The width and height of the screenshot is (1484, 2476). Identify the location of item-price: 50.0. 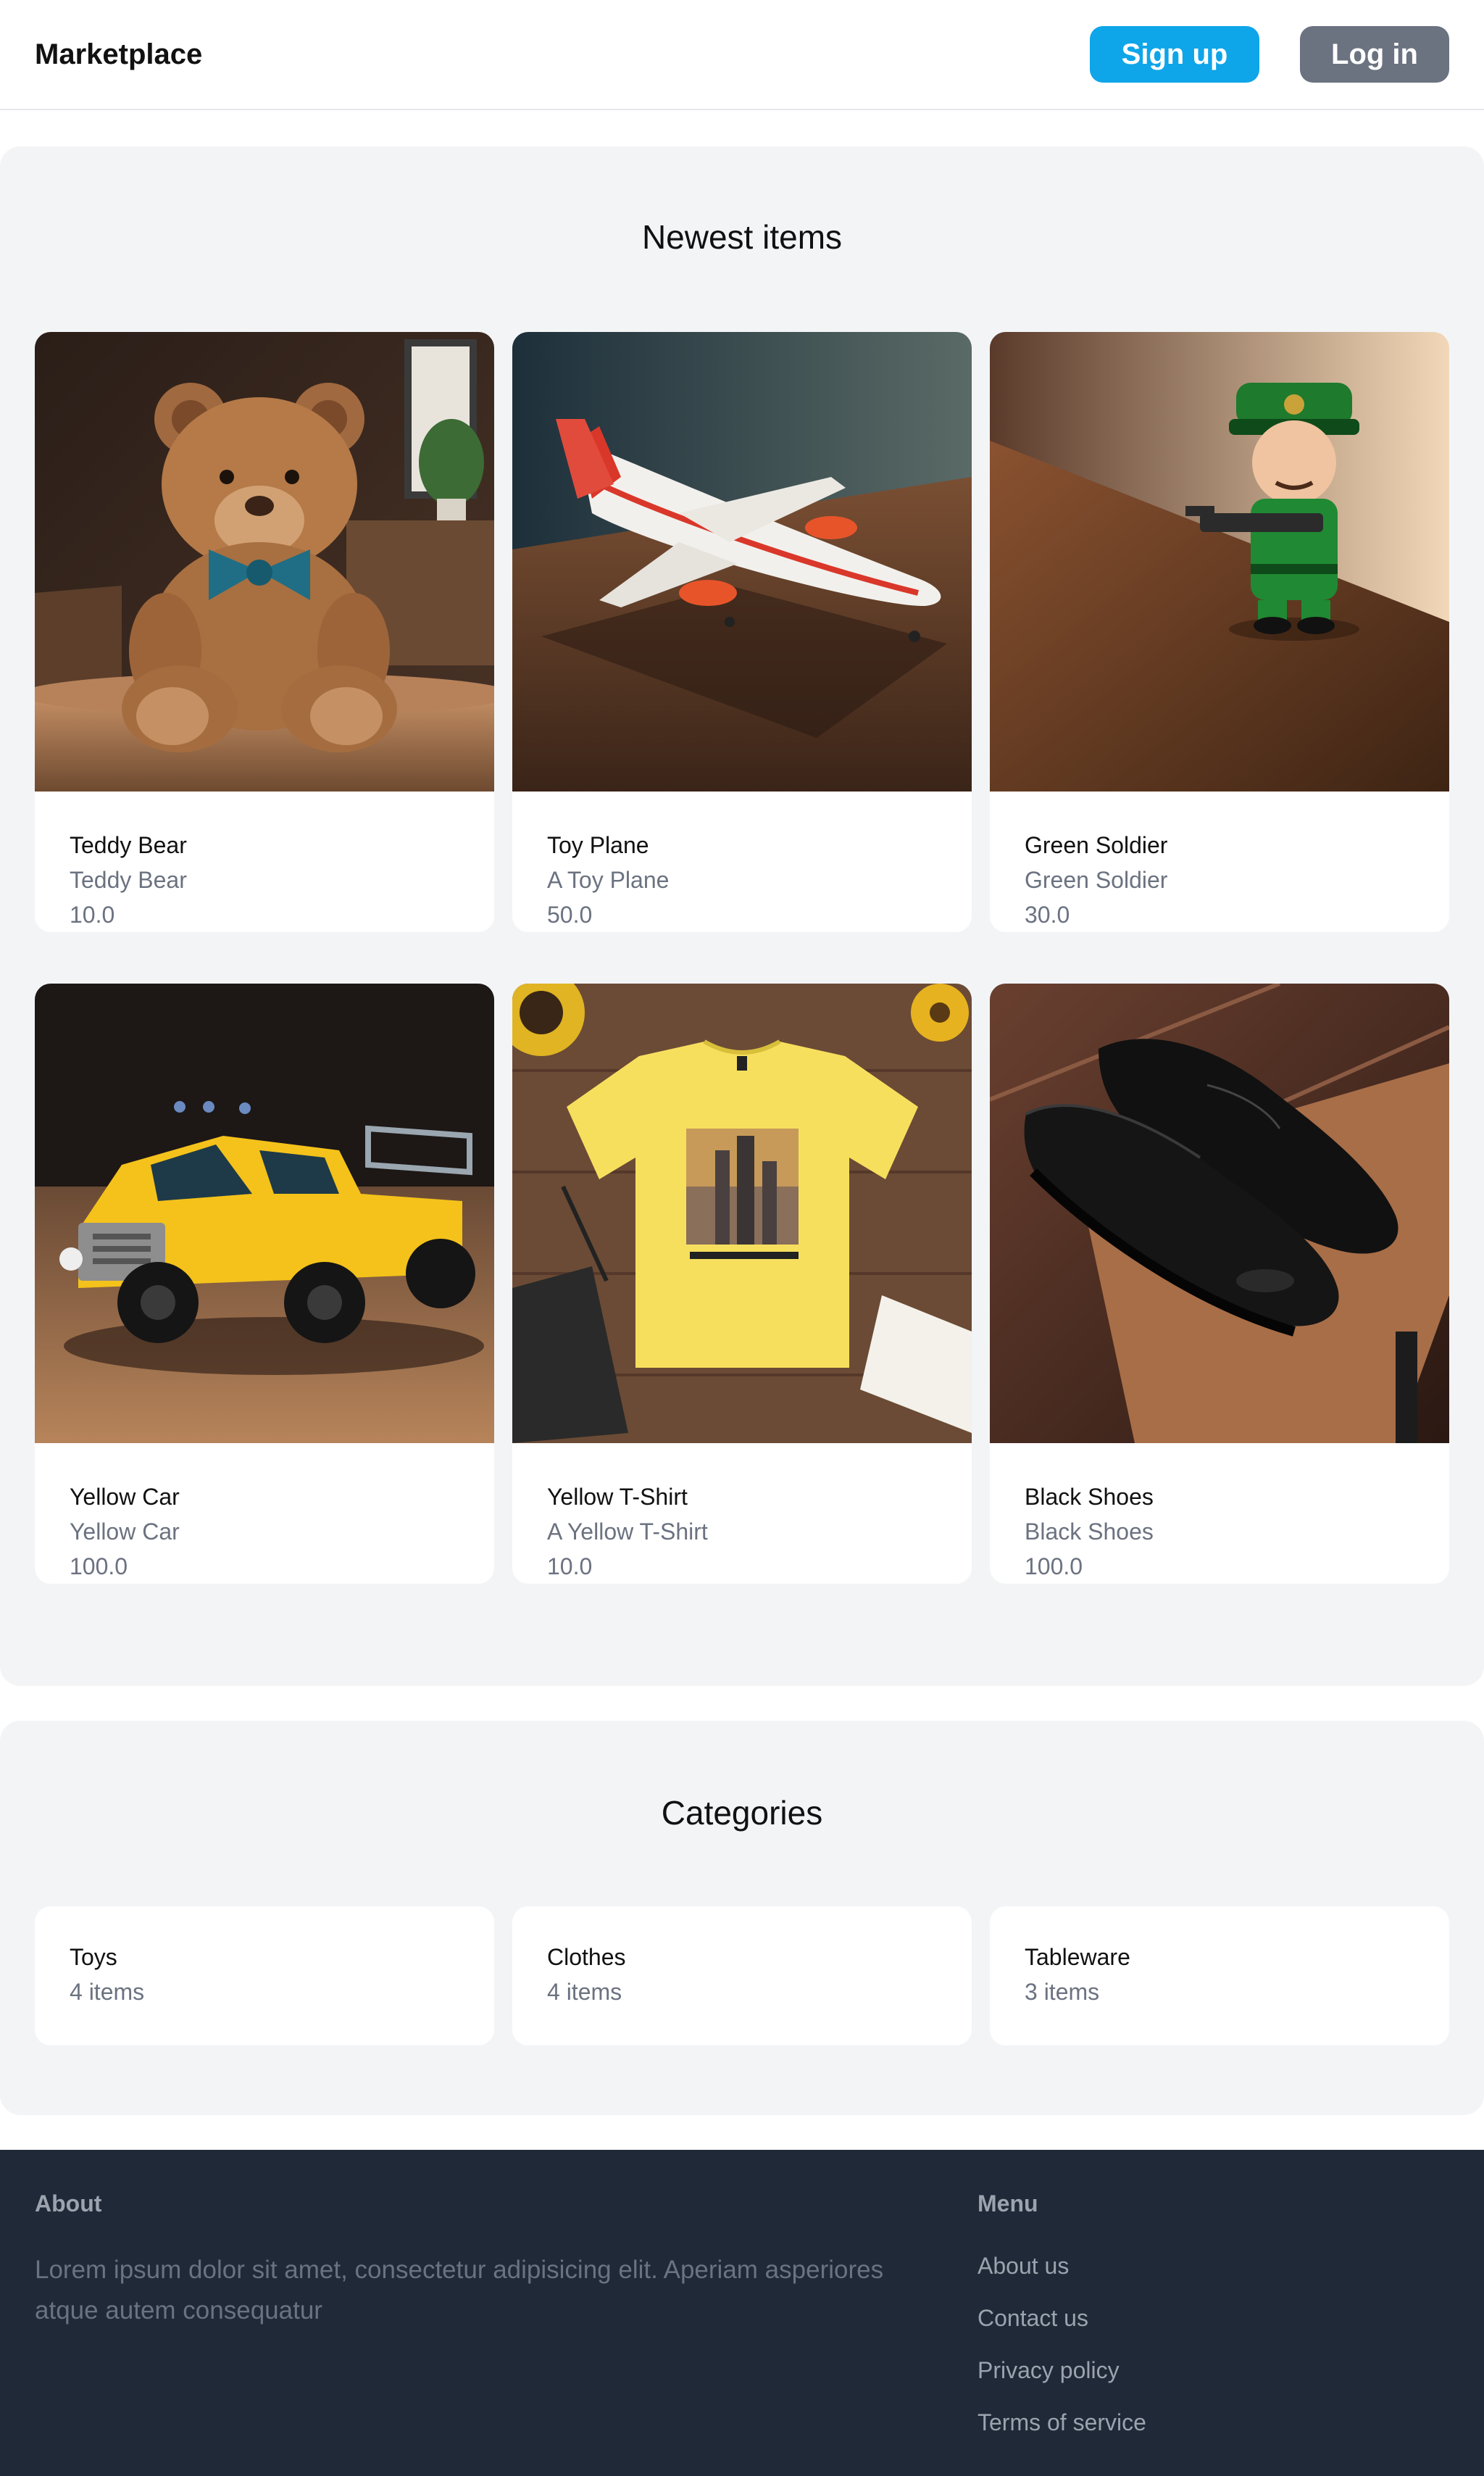
(570, 915).